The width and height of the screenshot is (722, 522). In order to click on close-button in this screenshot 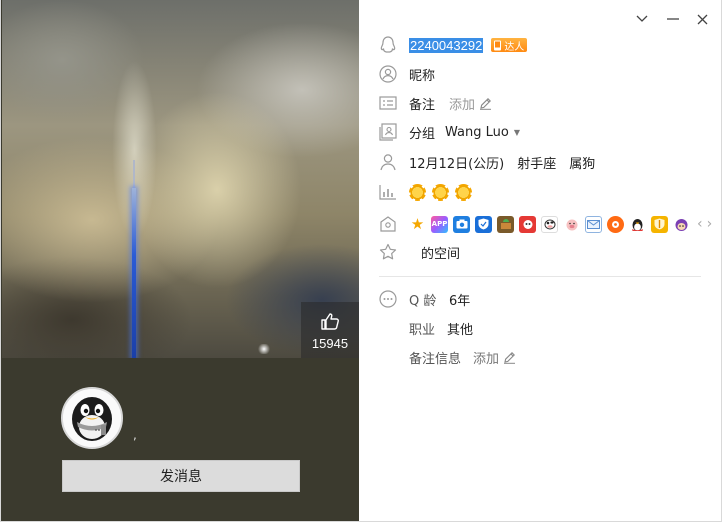, I will do `click(702, 19)`.